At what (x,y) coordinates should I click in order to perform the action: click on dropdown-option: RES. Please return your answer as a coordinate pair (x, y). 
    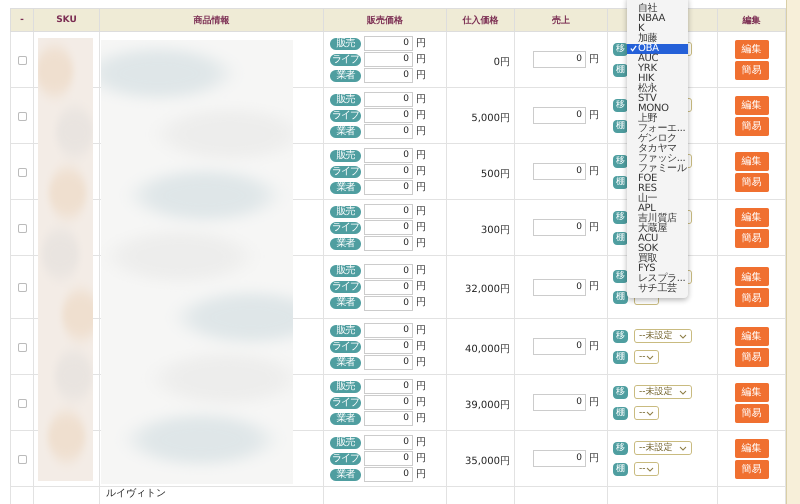
    Looking at the image, I should click on (657, 189).